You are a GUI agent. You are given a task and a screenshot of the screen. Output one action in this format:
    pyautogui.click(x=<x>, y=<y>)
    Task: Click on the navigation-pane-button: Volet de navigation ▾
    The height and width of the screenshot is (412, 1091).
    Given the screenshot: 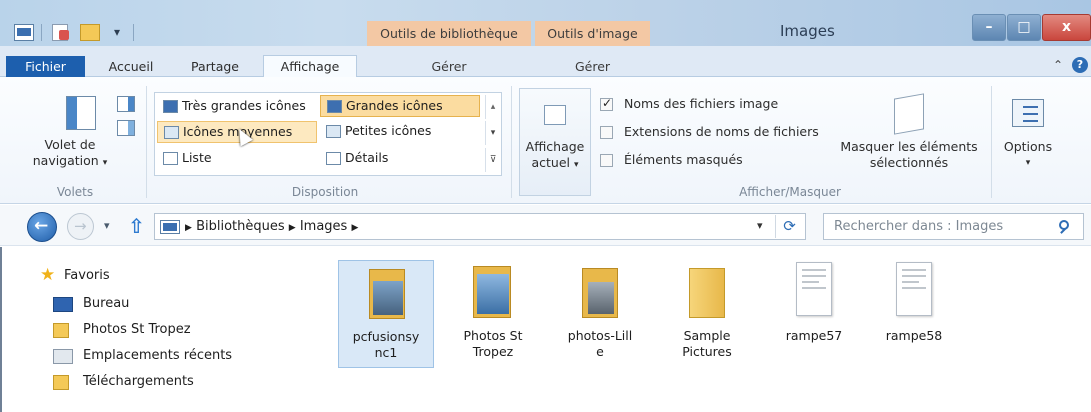 What is the action you would take?
    pyautogui.click(x=70, y=154)
    